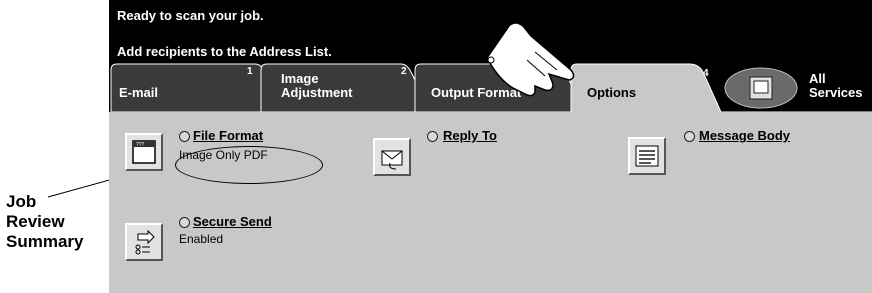  What do you see at coordinates (249, 165) in the screenshot?
I see `job-review-summary-oval` at bounding box center [249, 165].